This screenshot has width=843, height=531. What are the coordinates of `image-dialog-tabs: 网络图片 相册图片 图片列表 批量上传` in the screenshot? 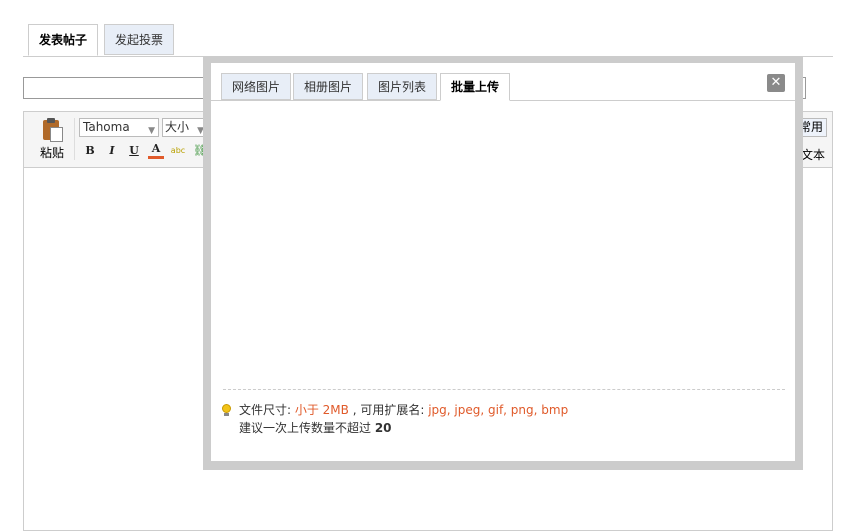 It's located at (503, 87).